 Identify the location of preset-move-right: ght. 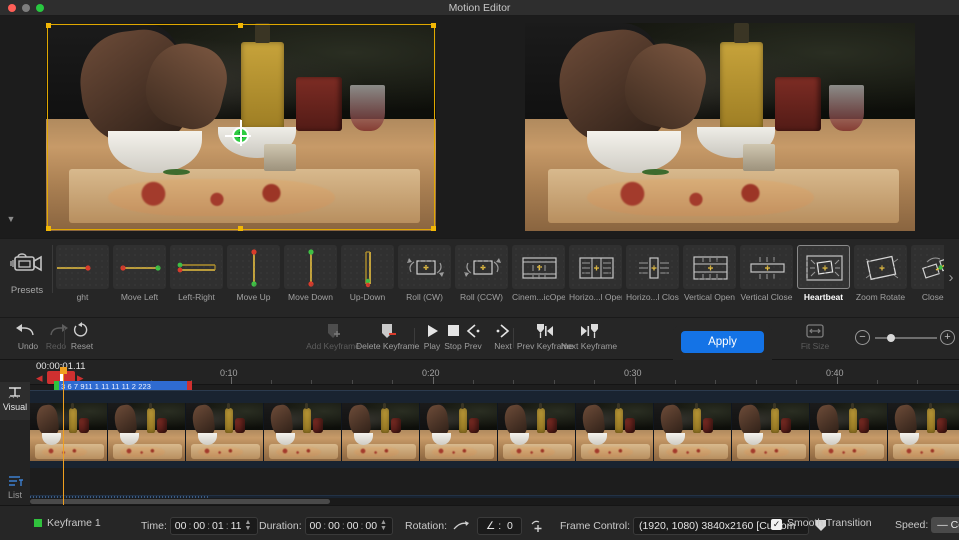
(82, 273).